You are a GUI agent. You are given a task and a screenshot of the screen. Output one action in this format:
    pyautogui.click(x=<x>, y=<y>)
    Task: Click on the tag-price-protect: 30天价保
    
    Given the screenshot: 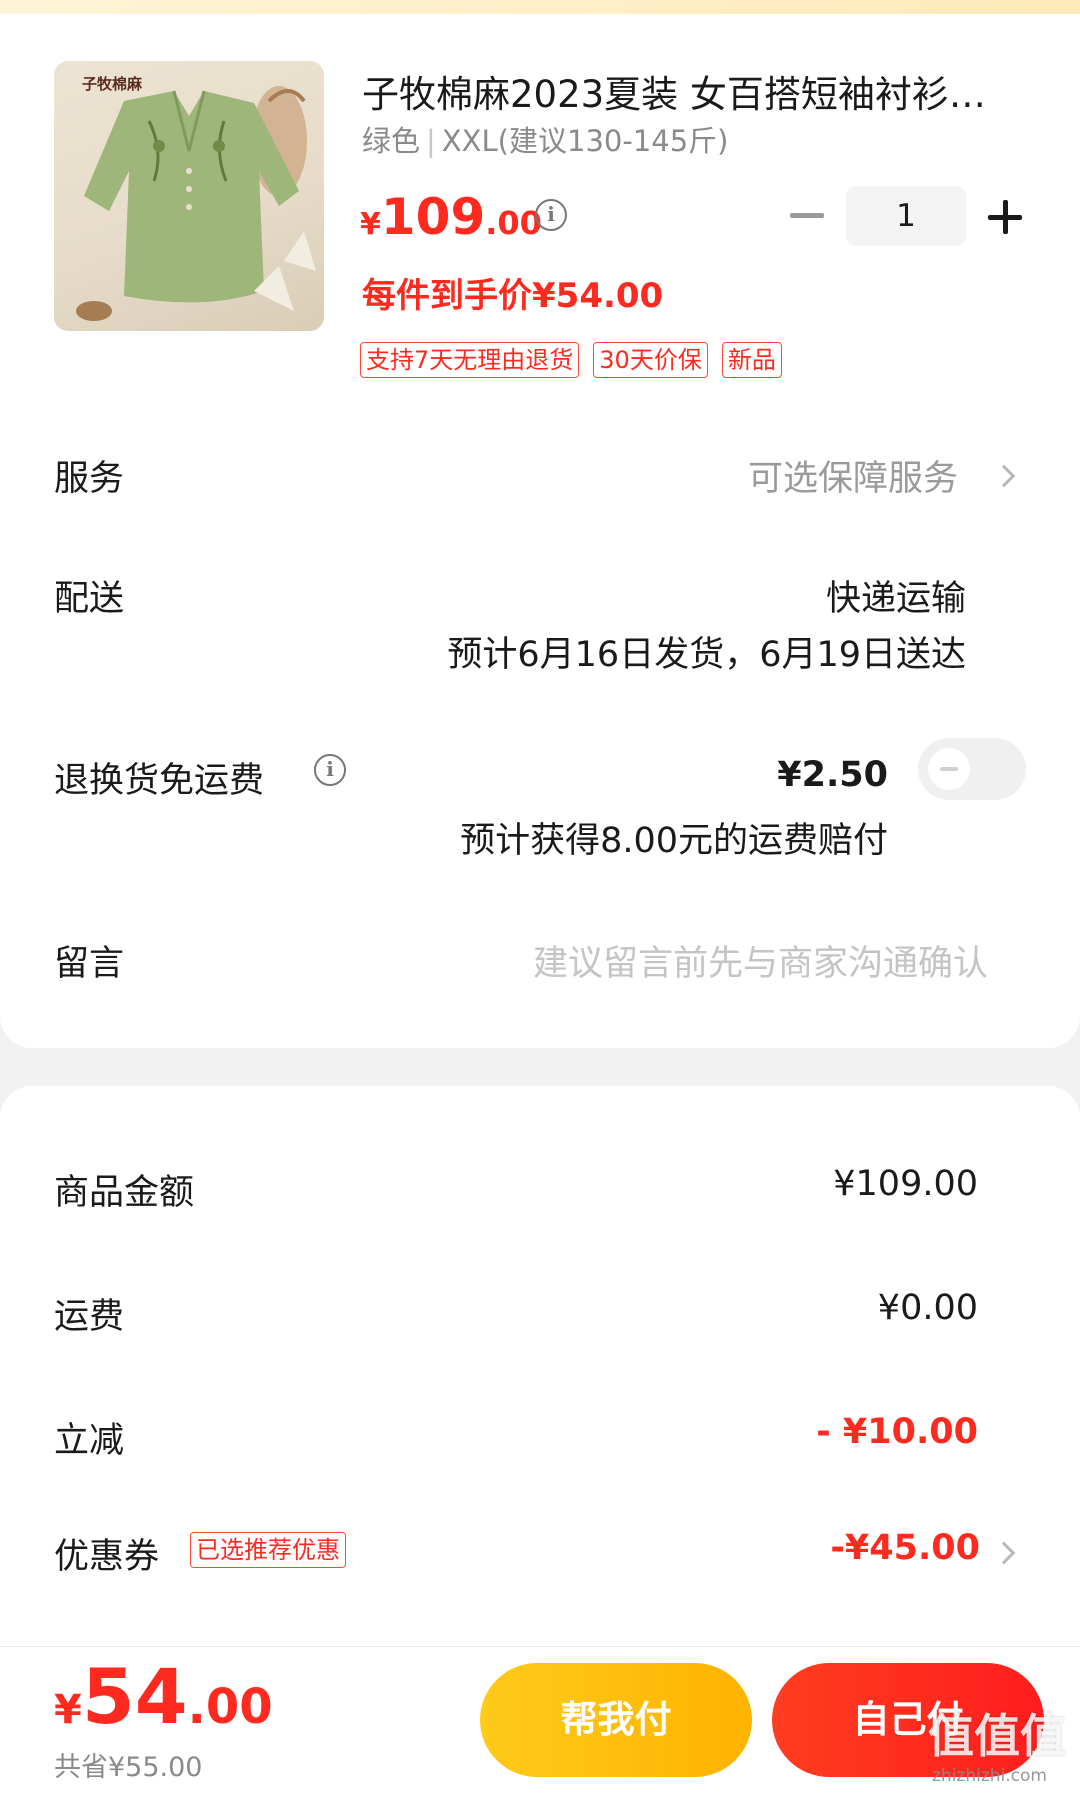 What is the action you would take?
    pyautogui.click(x=650, y=360)
    